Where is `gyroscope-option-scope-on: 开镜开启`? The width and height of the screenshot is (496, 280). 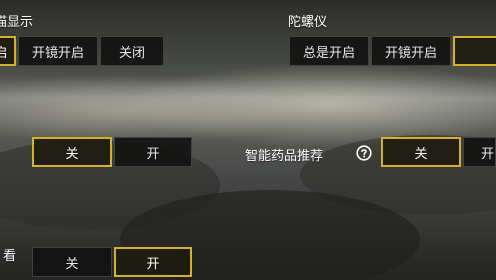
gyroscope-option-scope-on: 开镜开启 is located at coordinates (411, 51).